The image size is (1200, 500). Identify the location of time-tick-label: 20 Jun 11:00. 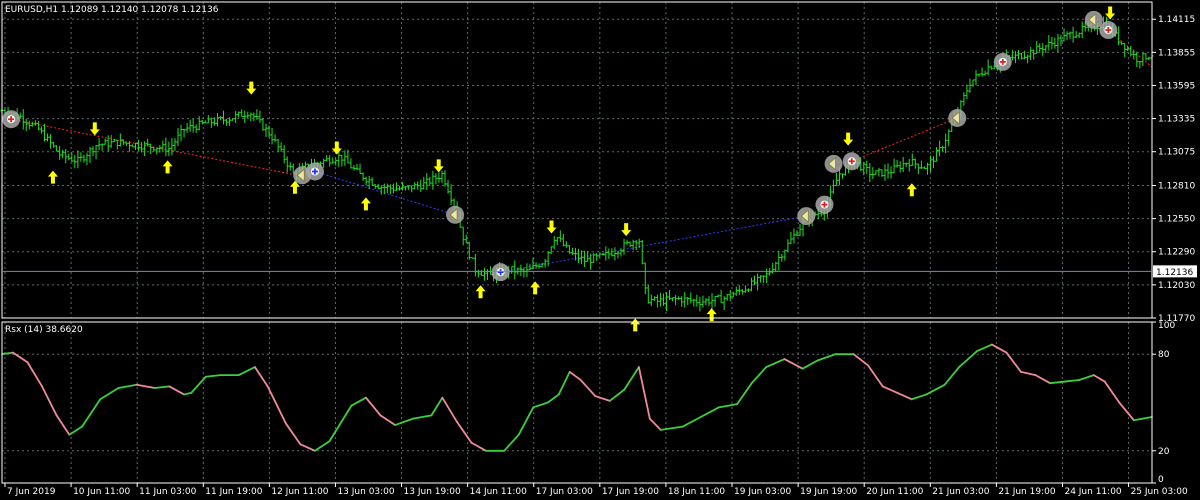
(894, 492).